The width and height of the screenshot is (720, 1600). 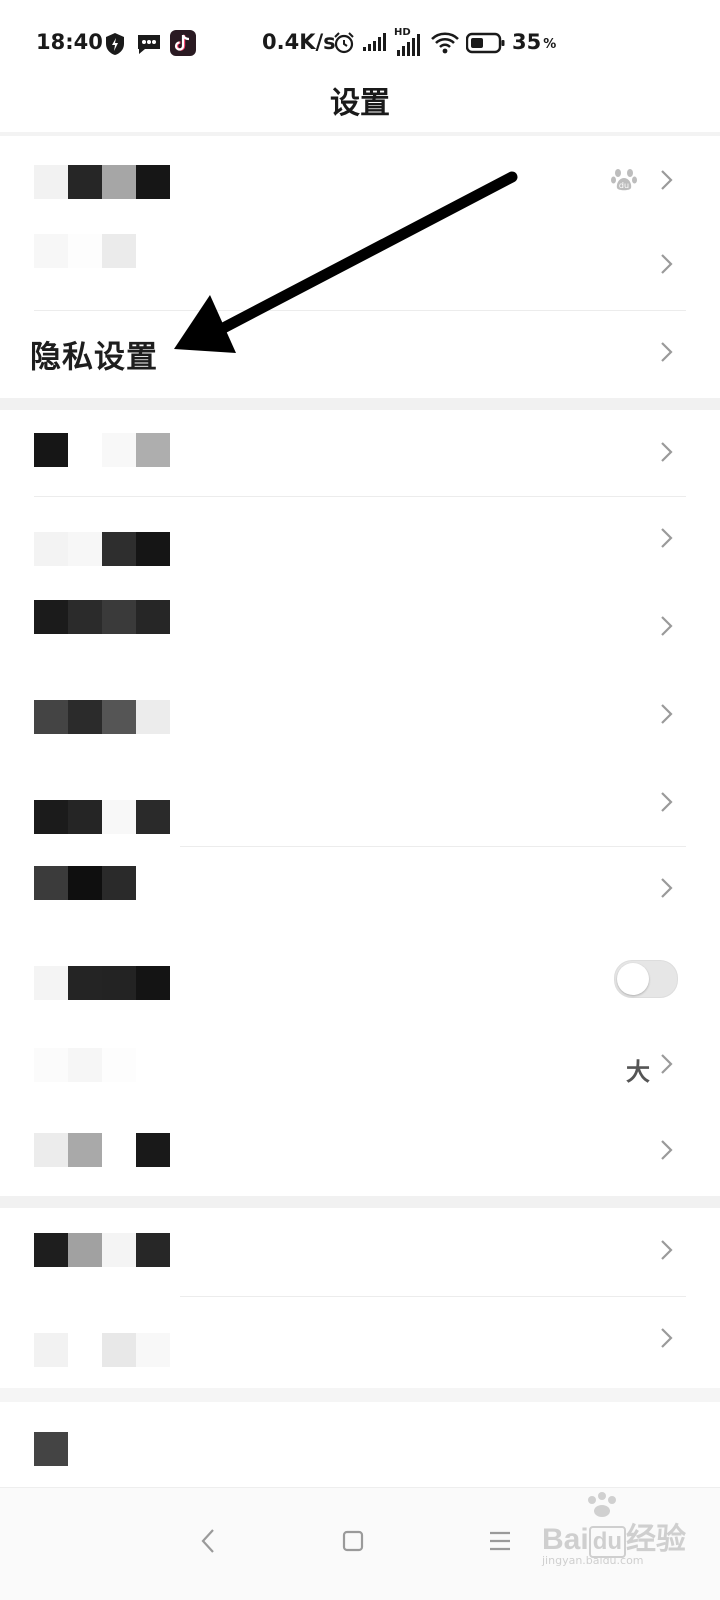 What do you see at coordinates (353, 1543) in the screenshot?
I see `home-icon` at bounding box center [353, 1543].